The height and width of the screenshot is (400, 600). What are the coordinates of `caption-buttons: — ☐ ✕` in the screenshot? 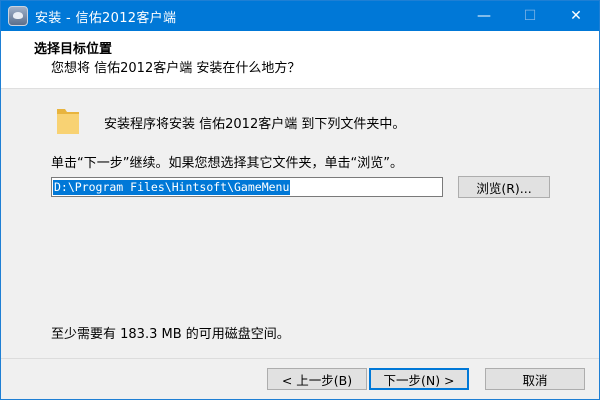 It's located at (530, 16).